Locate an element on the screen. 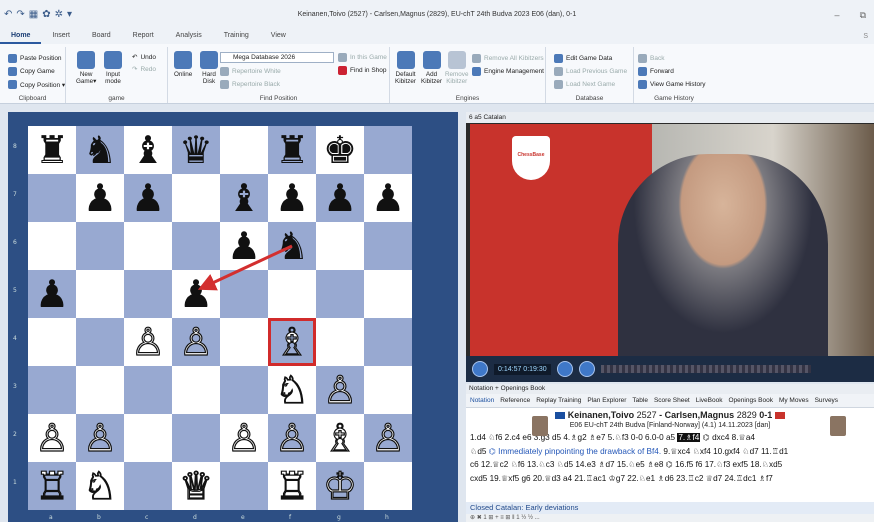 The height and width of the screenshot is (522, 874). rewind-button is located at coordinates (564, 369).